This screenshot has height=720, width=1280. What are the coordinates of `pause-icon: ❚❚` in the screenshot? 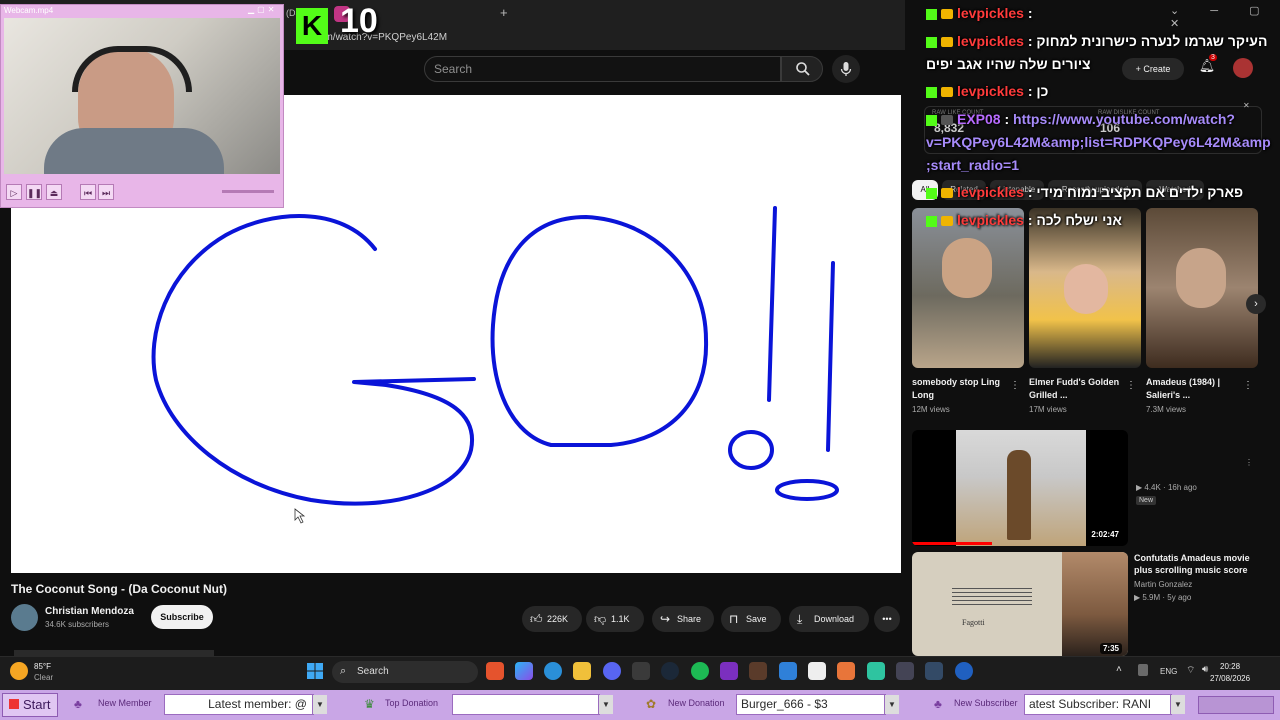 It's located at (34, 192).